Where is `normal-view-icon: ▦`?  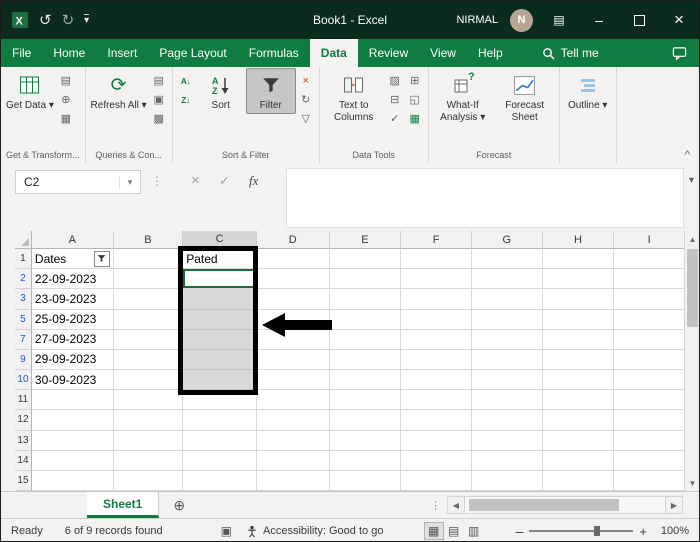 normal-view-icon: ▦ is located at coordinates (433, 531).